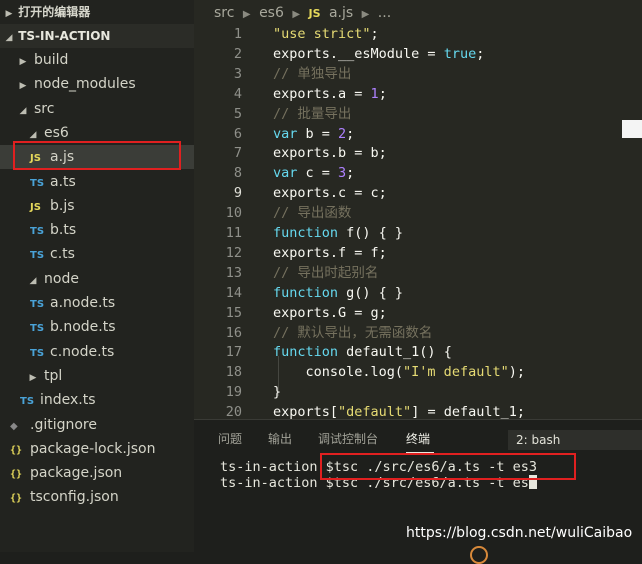 The width and height of the screenshot is (642, 564). What do you see at coordinates (237, 133) in the screenshot?
I see `line-number: 6` at bounding box center [237, 133].